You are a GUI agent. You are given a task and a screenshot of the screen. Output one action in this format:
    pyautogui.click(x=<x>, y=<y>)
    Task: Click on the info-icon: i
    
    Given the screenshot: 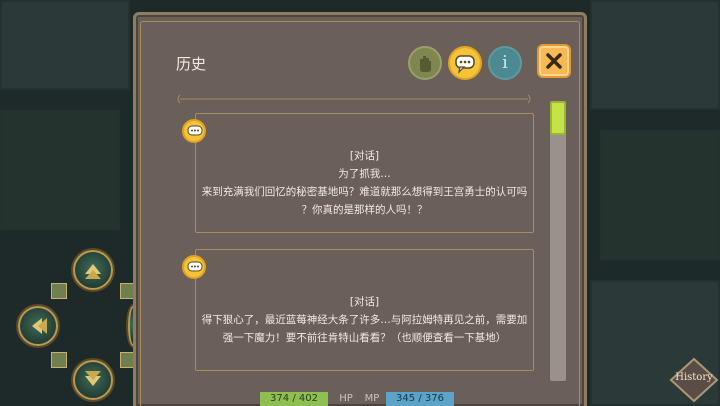 What is the action you would take?
    pyautogui.click(x=505, y=62)
    